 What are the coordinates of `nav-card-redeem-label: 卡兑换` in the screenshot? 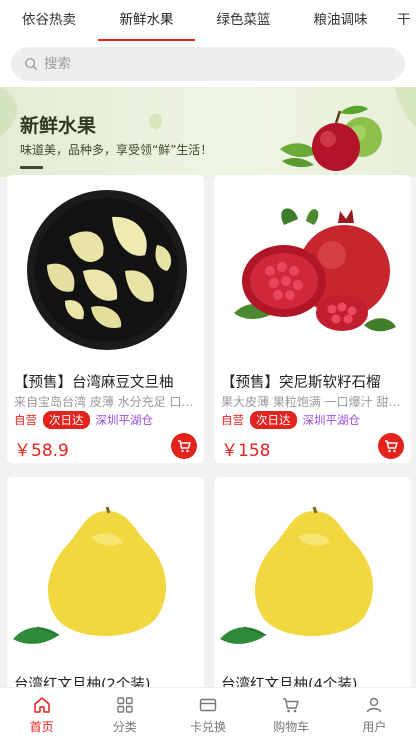 It's located at (208, 727).